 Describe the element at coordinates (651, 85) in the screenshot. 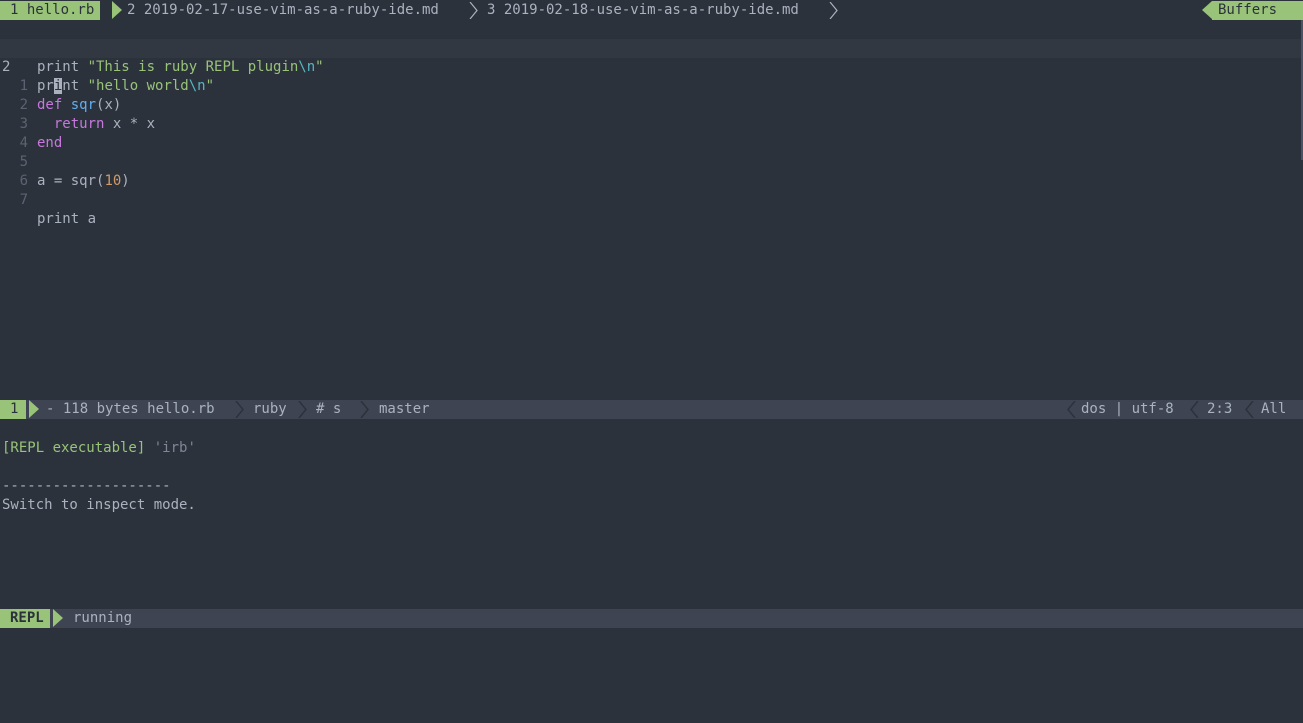

I see `editor-line: 1 def sqr(x)` at that location.